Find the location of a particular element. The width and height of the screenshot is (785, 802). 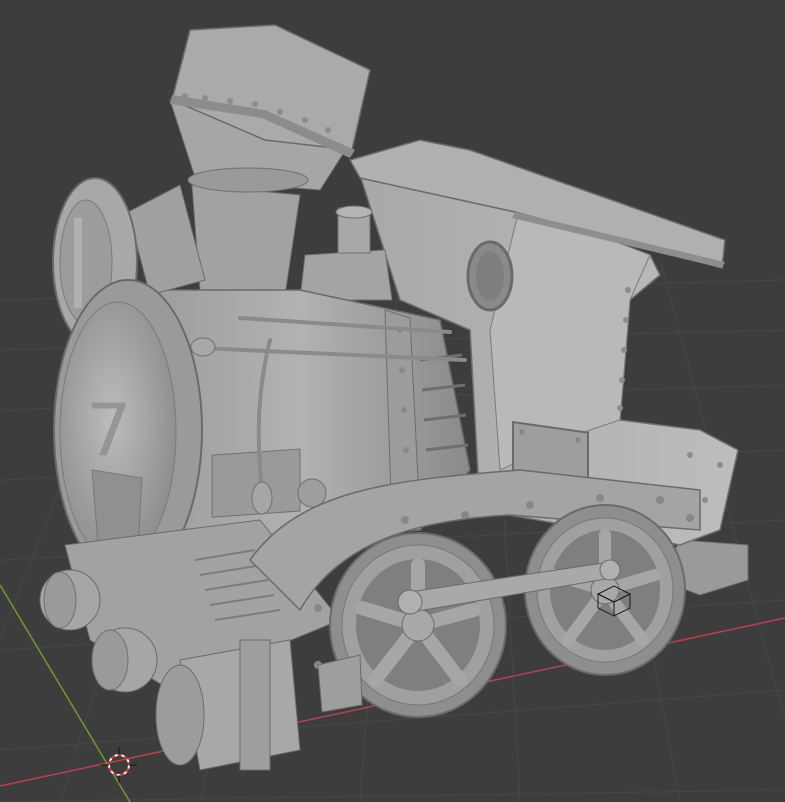

rod-pin-rear is located at coordinates (610, 570).